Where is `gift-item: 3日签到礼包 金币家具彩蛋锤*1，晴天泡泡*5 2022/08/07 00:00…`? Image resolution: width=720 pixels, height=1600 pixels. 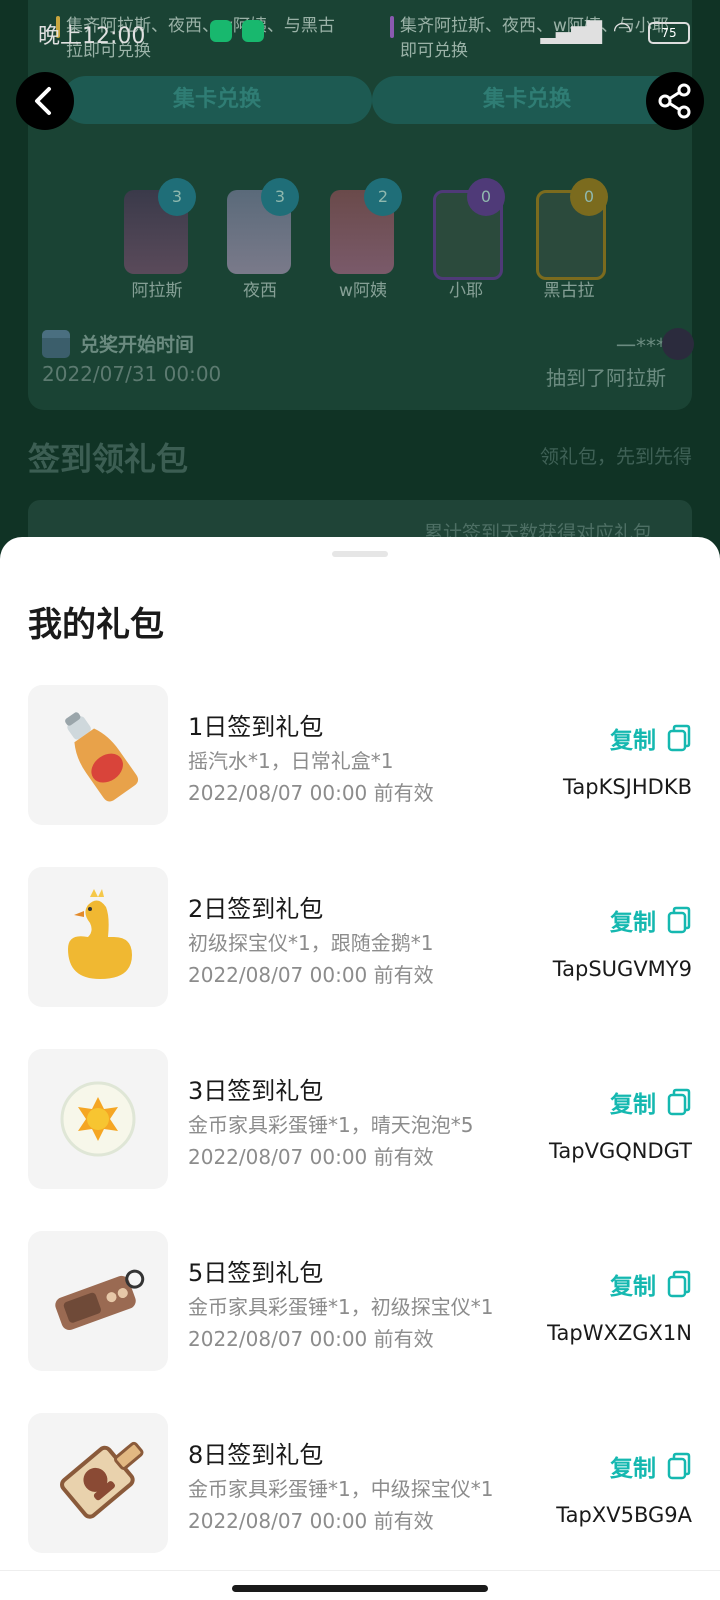
gift-item: 3日签到礼包 金币家具彩蛋锤*1，晴天泡泡*5 2022/08/07 00:00… is located at coordinates (360, 1119).